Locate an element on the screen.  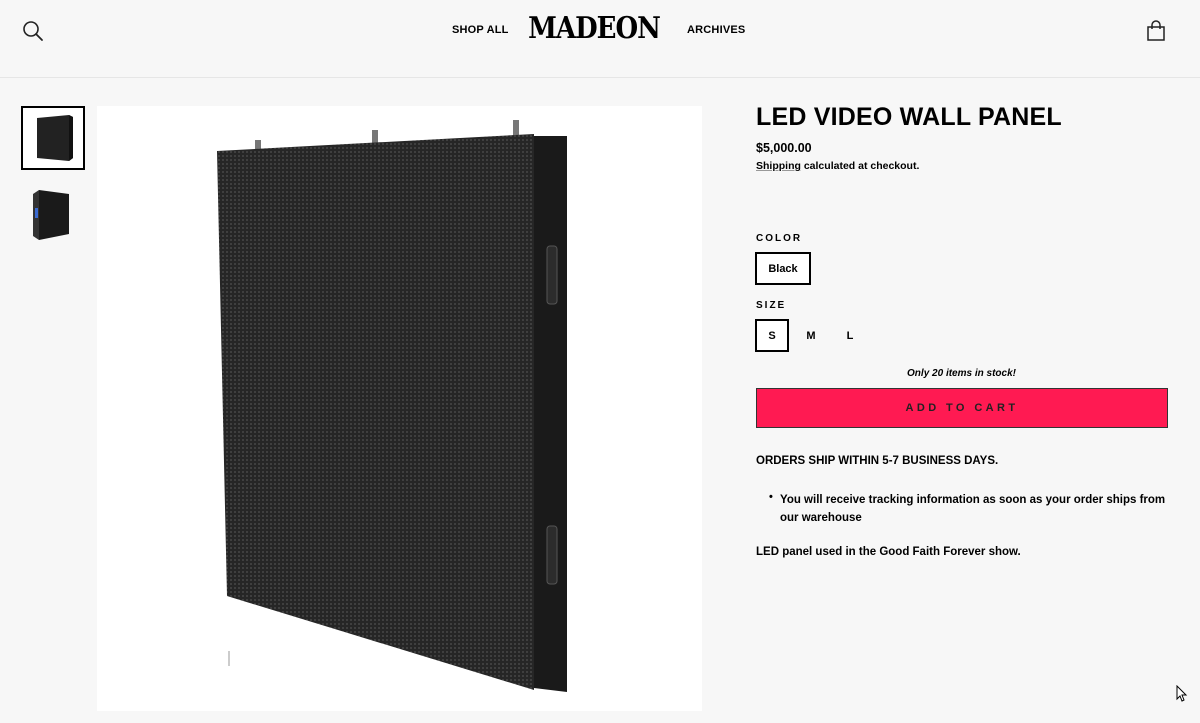
nav-archives: ARCHIVES is located at coordinates (716, 30).